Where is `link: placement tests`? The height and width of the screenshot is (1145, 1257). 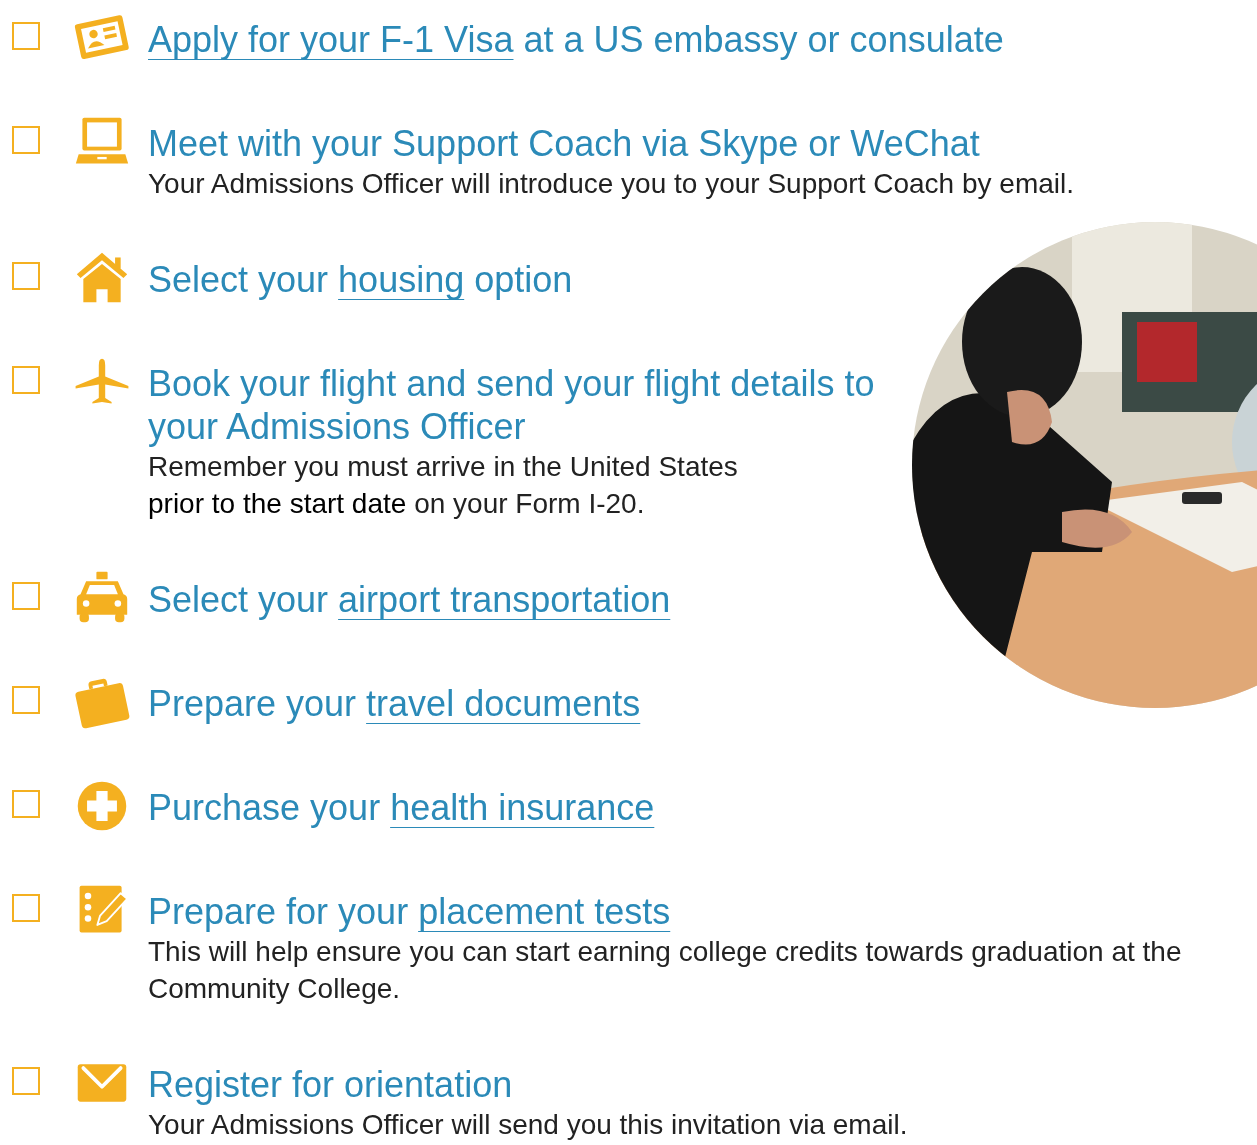 link: placement tests is located at coordinates (544, 911).